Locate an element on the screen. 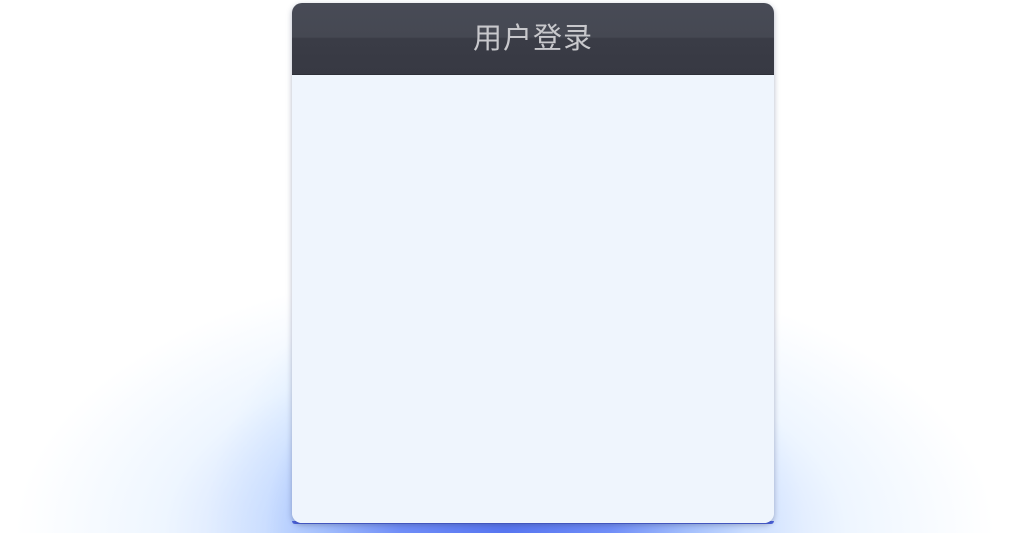 Image resolution: width=1010 pixels, height=533 pixels. login-title: 用户登录 is located at coordinates (532, 38).